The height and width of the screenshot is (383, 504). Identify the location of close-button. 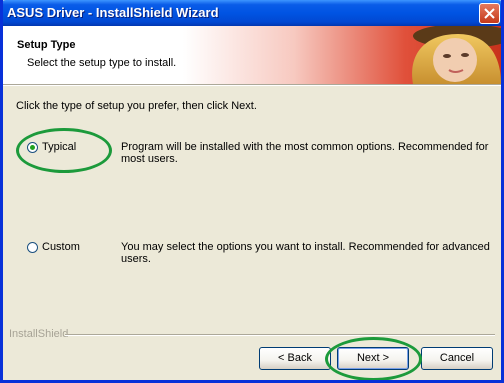
(489, 13).